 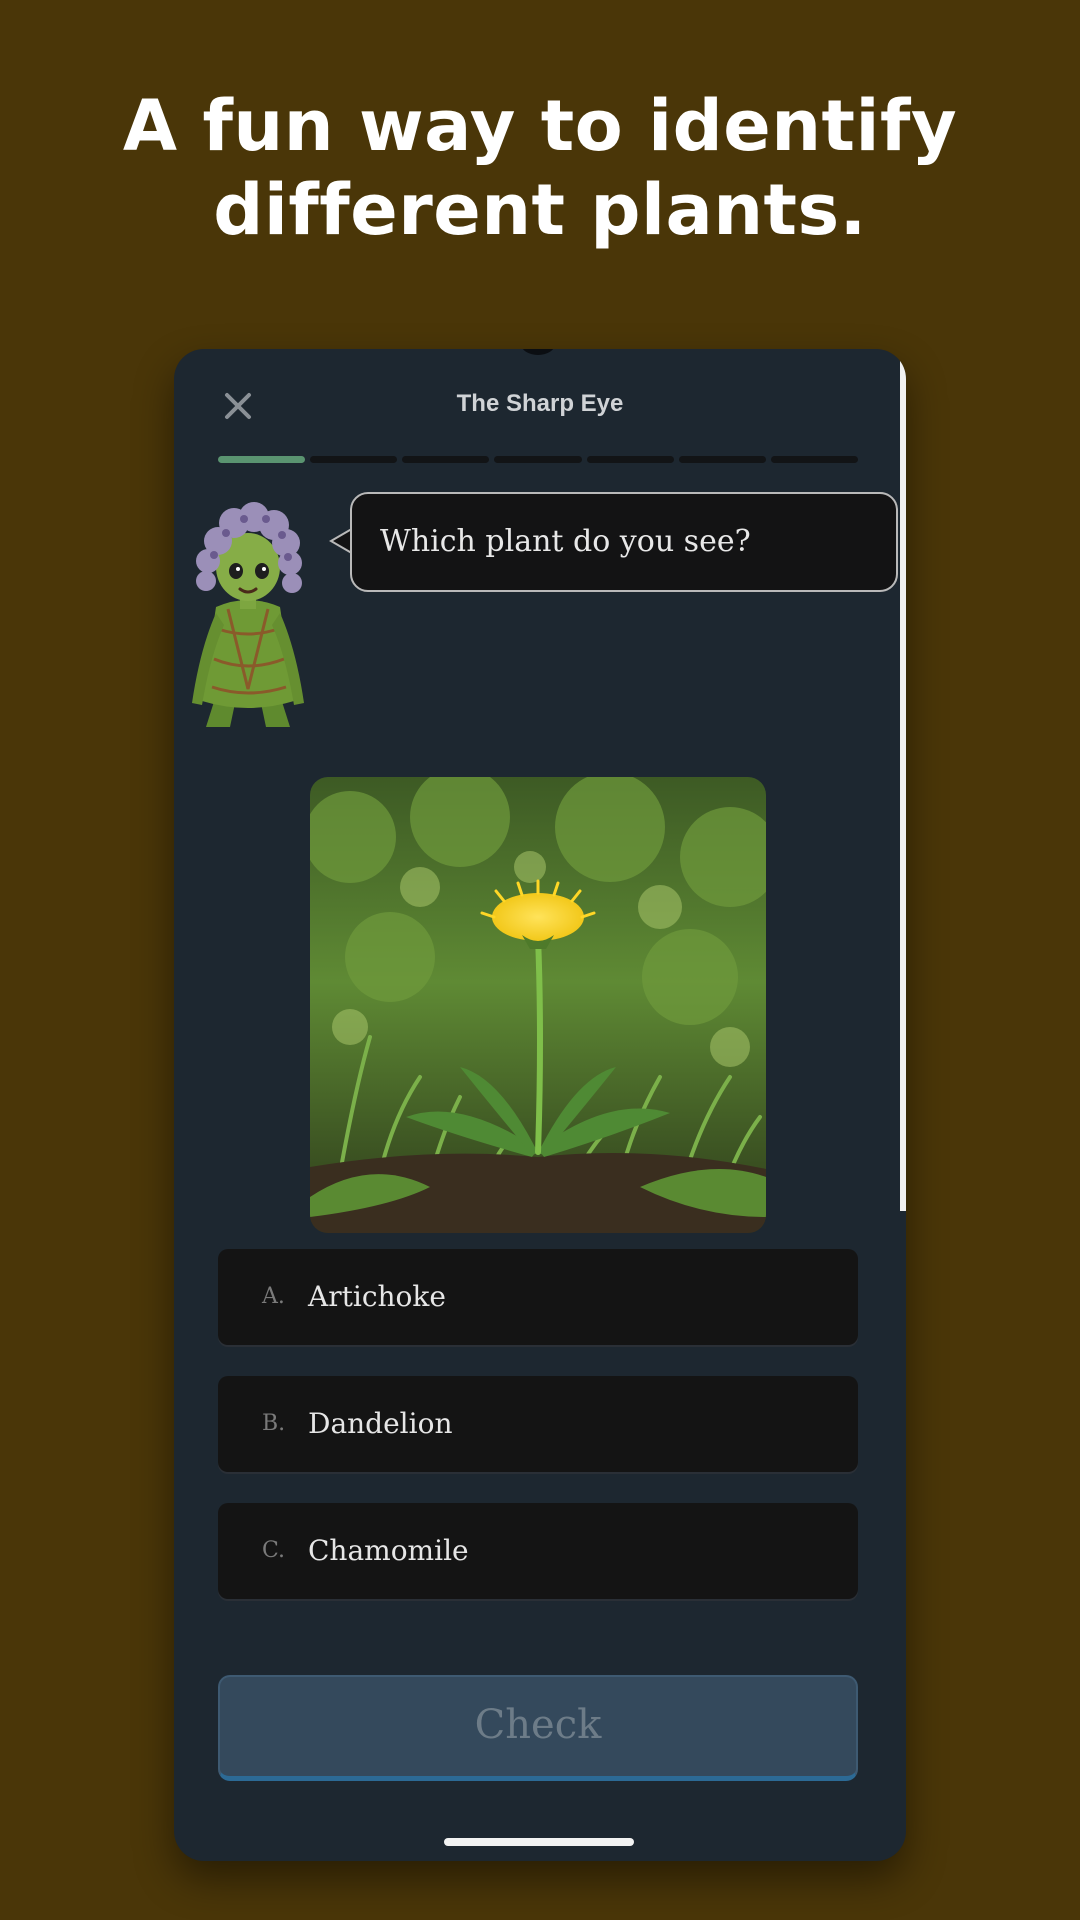 What do you see at coordinates (538, 352) in the screenshot?
I see `camera-notch` at bounding box center [538, 352].